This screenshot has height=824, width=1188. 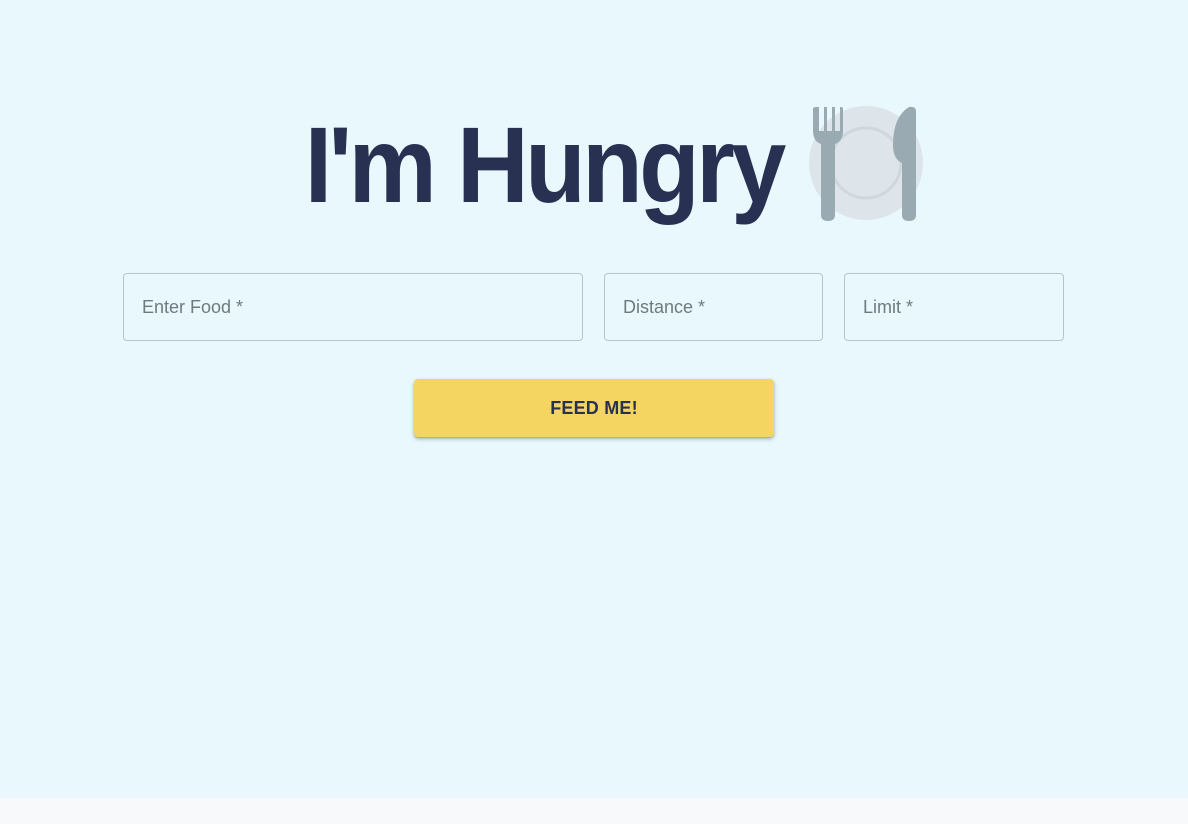 What do you see at coordinates (594, 408) in the screenshot?
I see `feed-me-button: FEED ME!` at bounding box center [594, 408].